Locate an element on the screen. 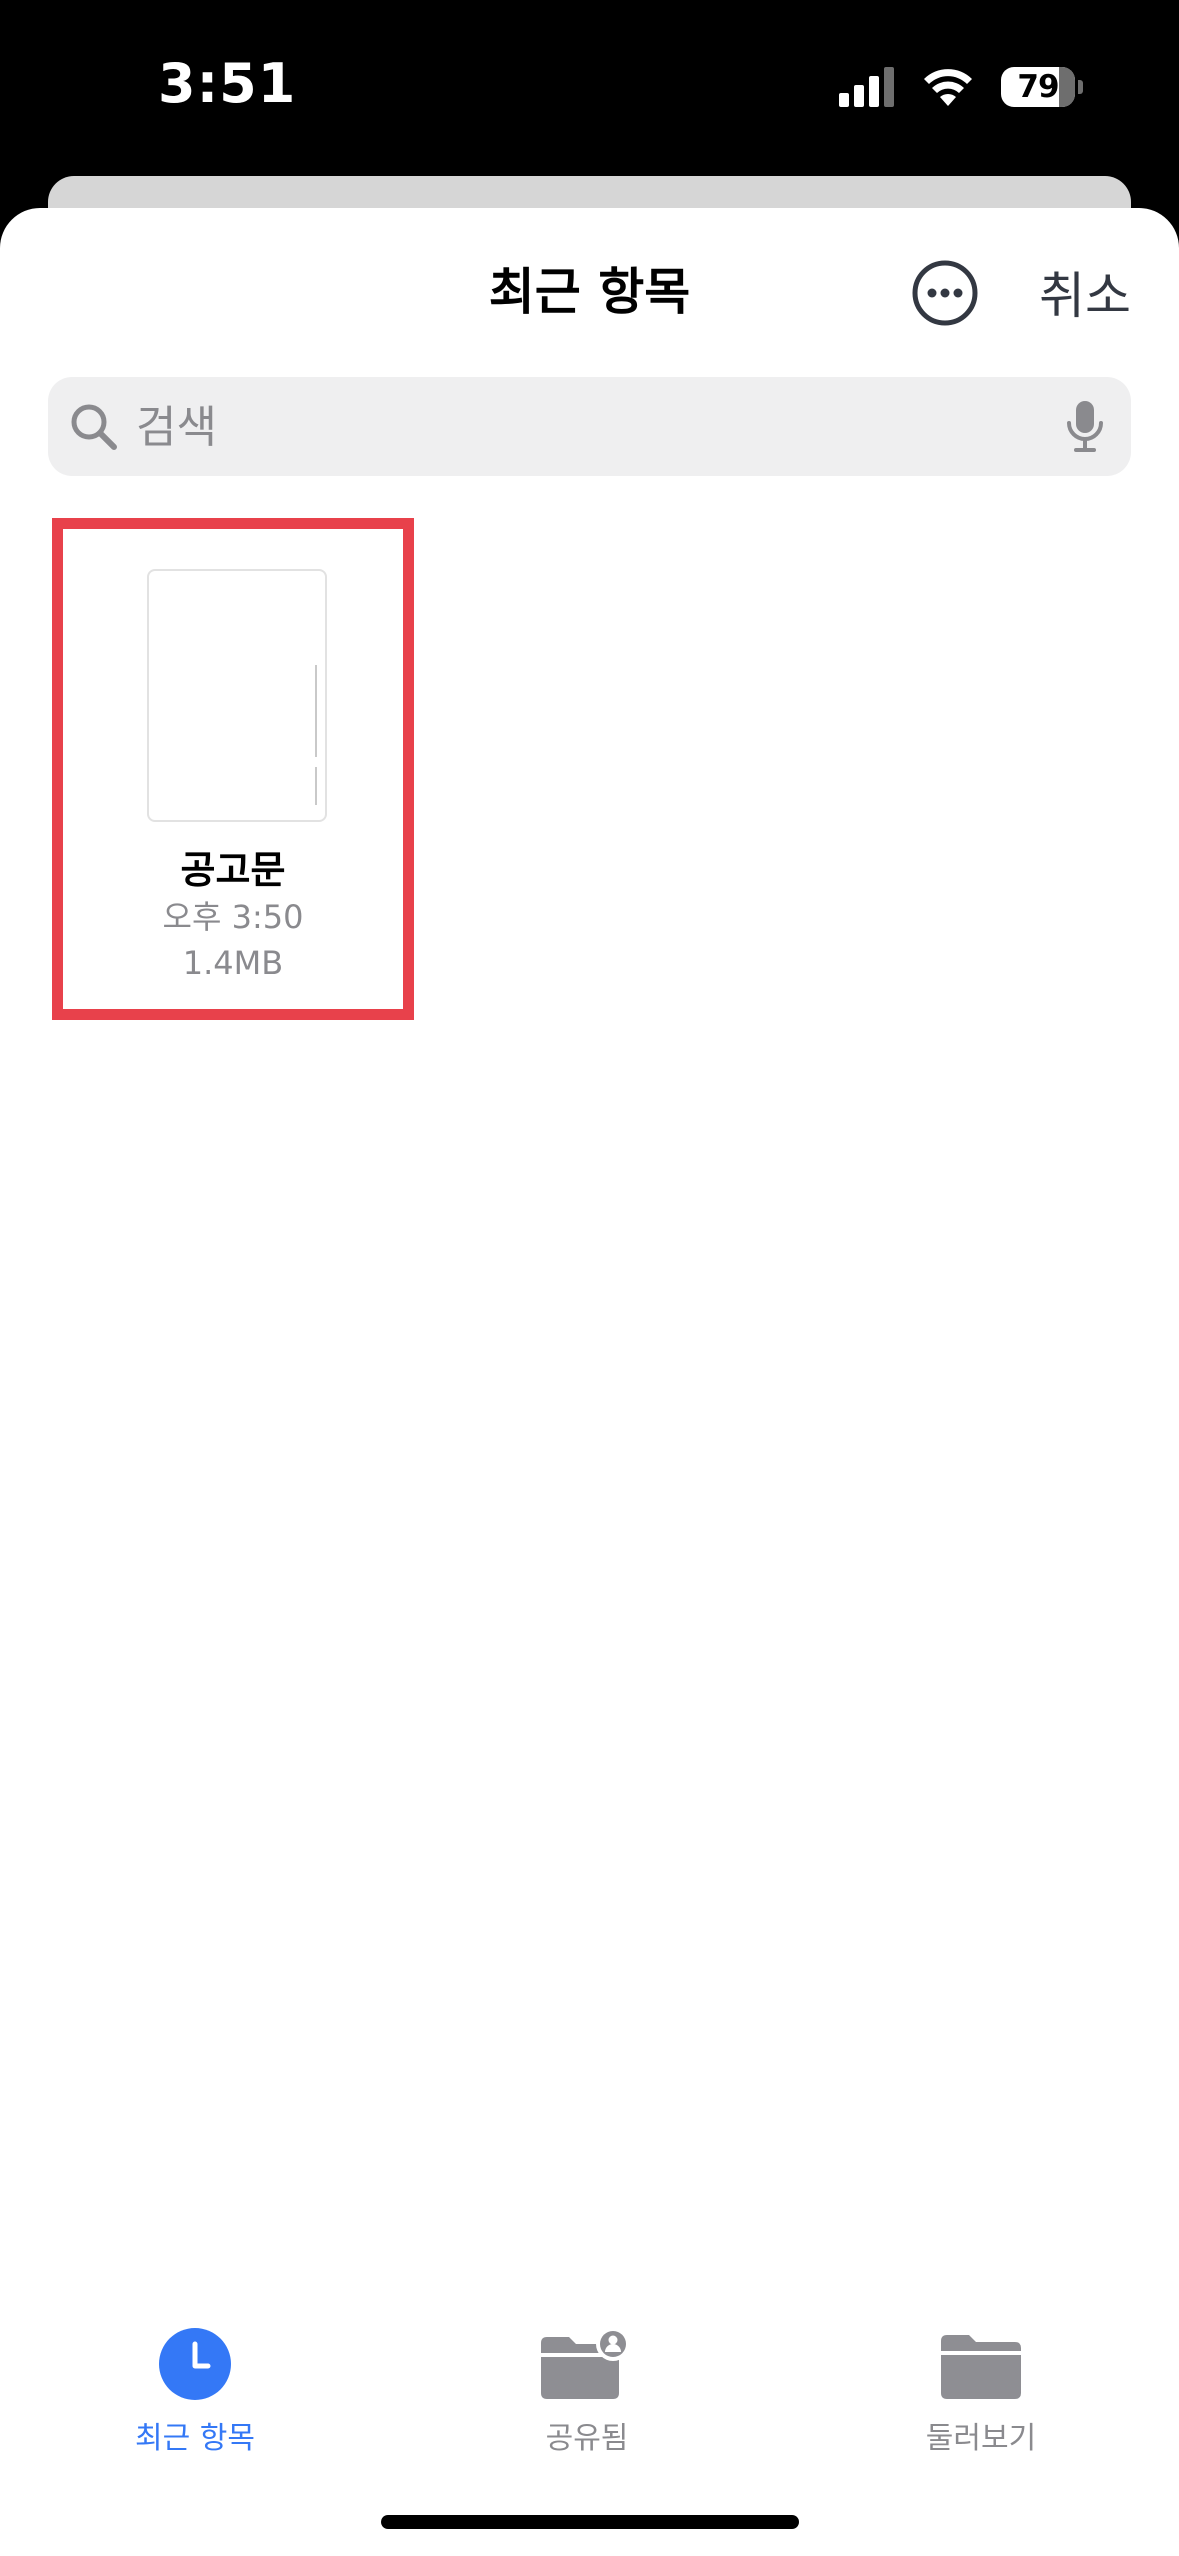  tab-browse: 둘러보기 is located at coordinates (981, 2390).